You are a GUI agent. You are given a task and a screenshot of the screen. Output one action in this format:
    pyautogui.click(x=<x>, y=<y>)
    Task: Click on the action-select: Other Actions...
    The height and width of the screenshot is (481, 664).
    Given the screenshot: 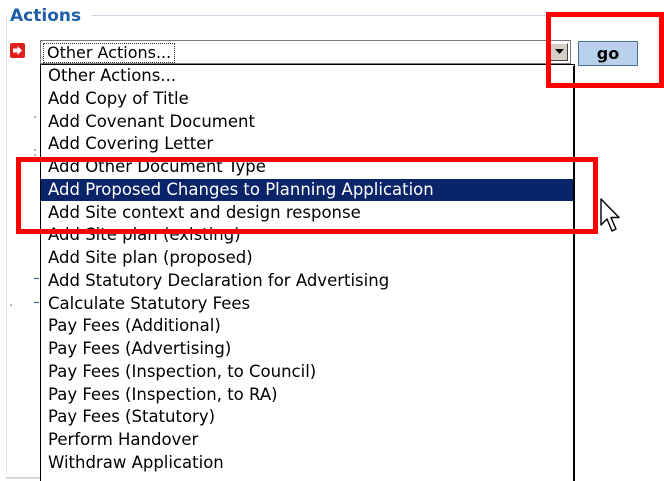 What is the action you would take?
    pyautogui.click(x=305, y=52)
    